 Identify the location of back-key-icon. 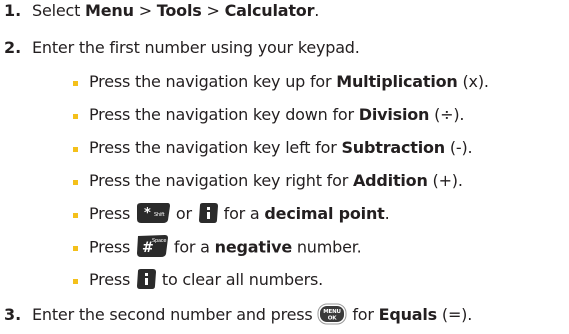
(208, 213).